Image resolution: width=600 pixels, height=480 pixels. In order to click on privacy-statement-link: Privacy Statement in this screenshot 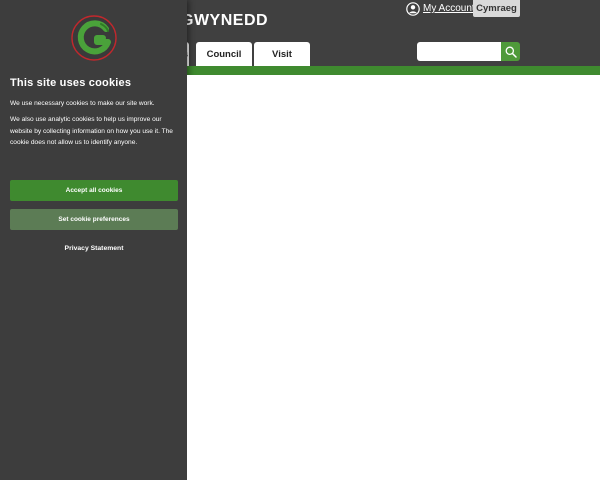, I will do `click(94, 248)`.